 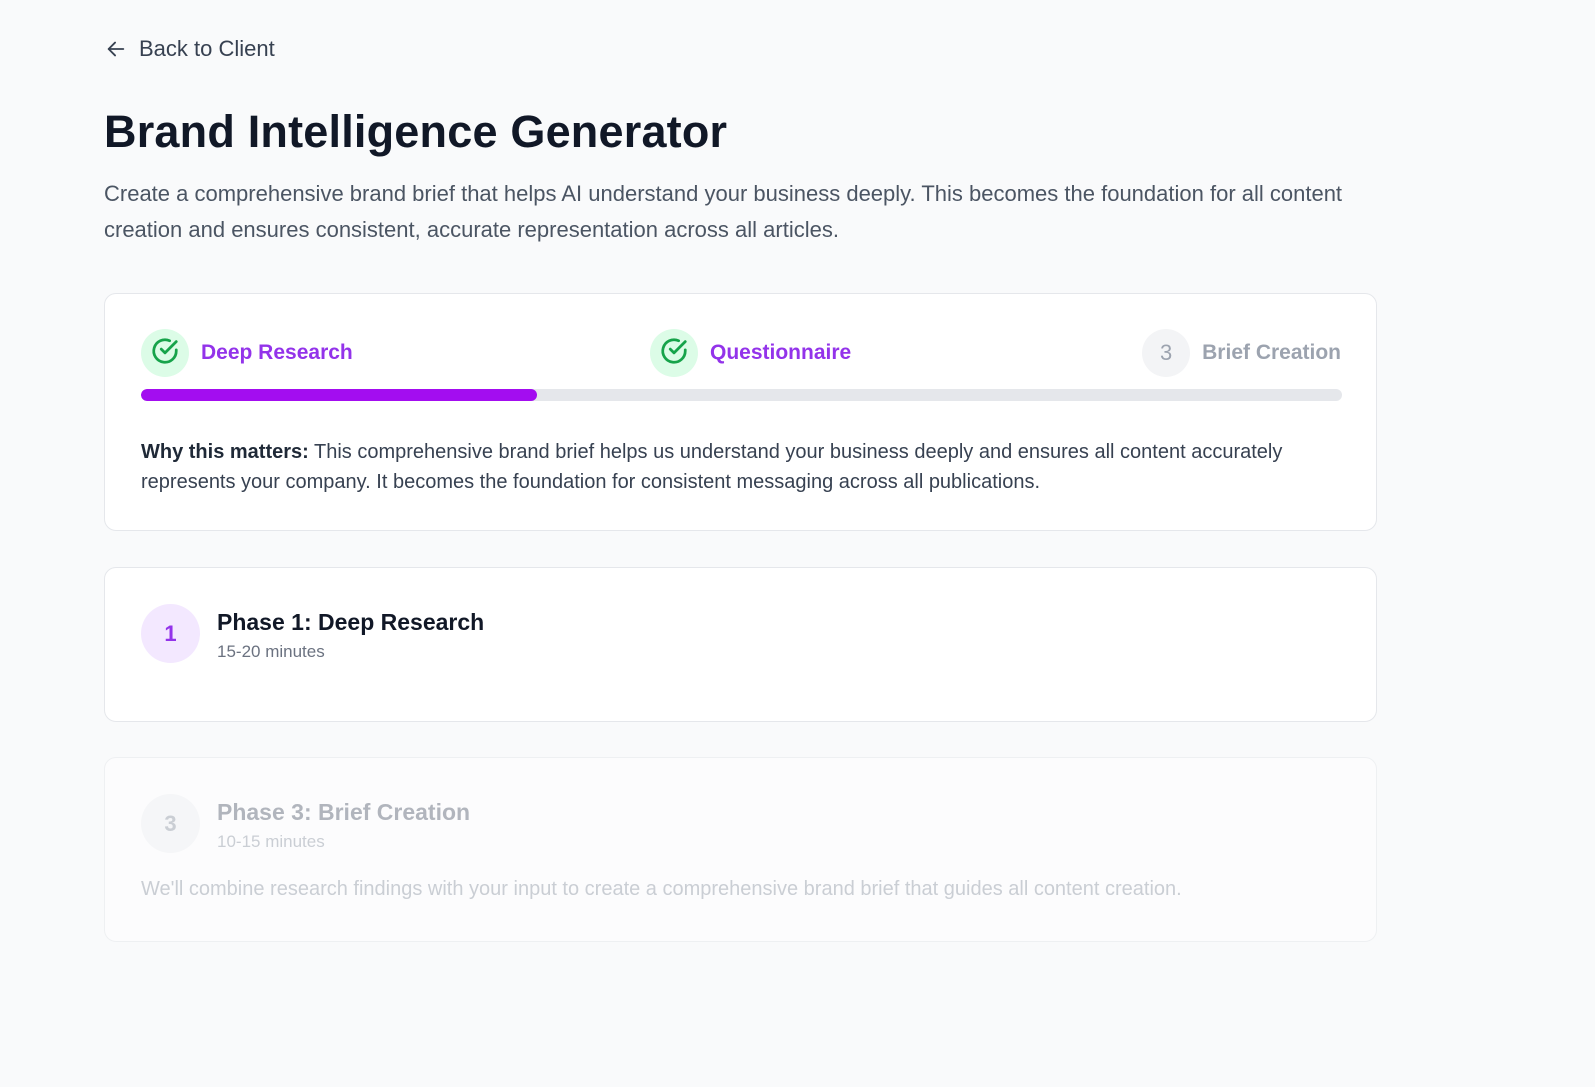 What do you see at coordinates (781, 352) in the screenshot?
I see `step-label: Questionnaire` at bounding box center [781, 352].